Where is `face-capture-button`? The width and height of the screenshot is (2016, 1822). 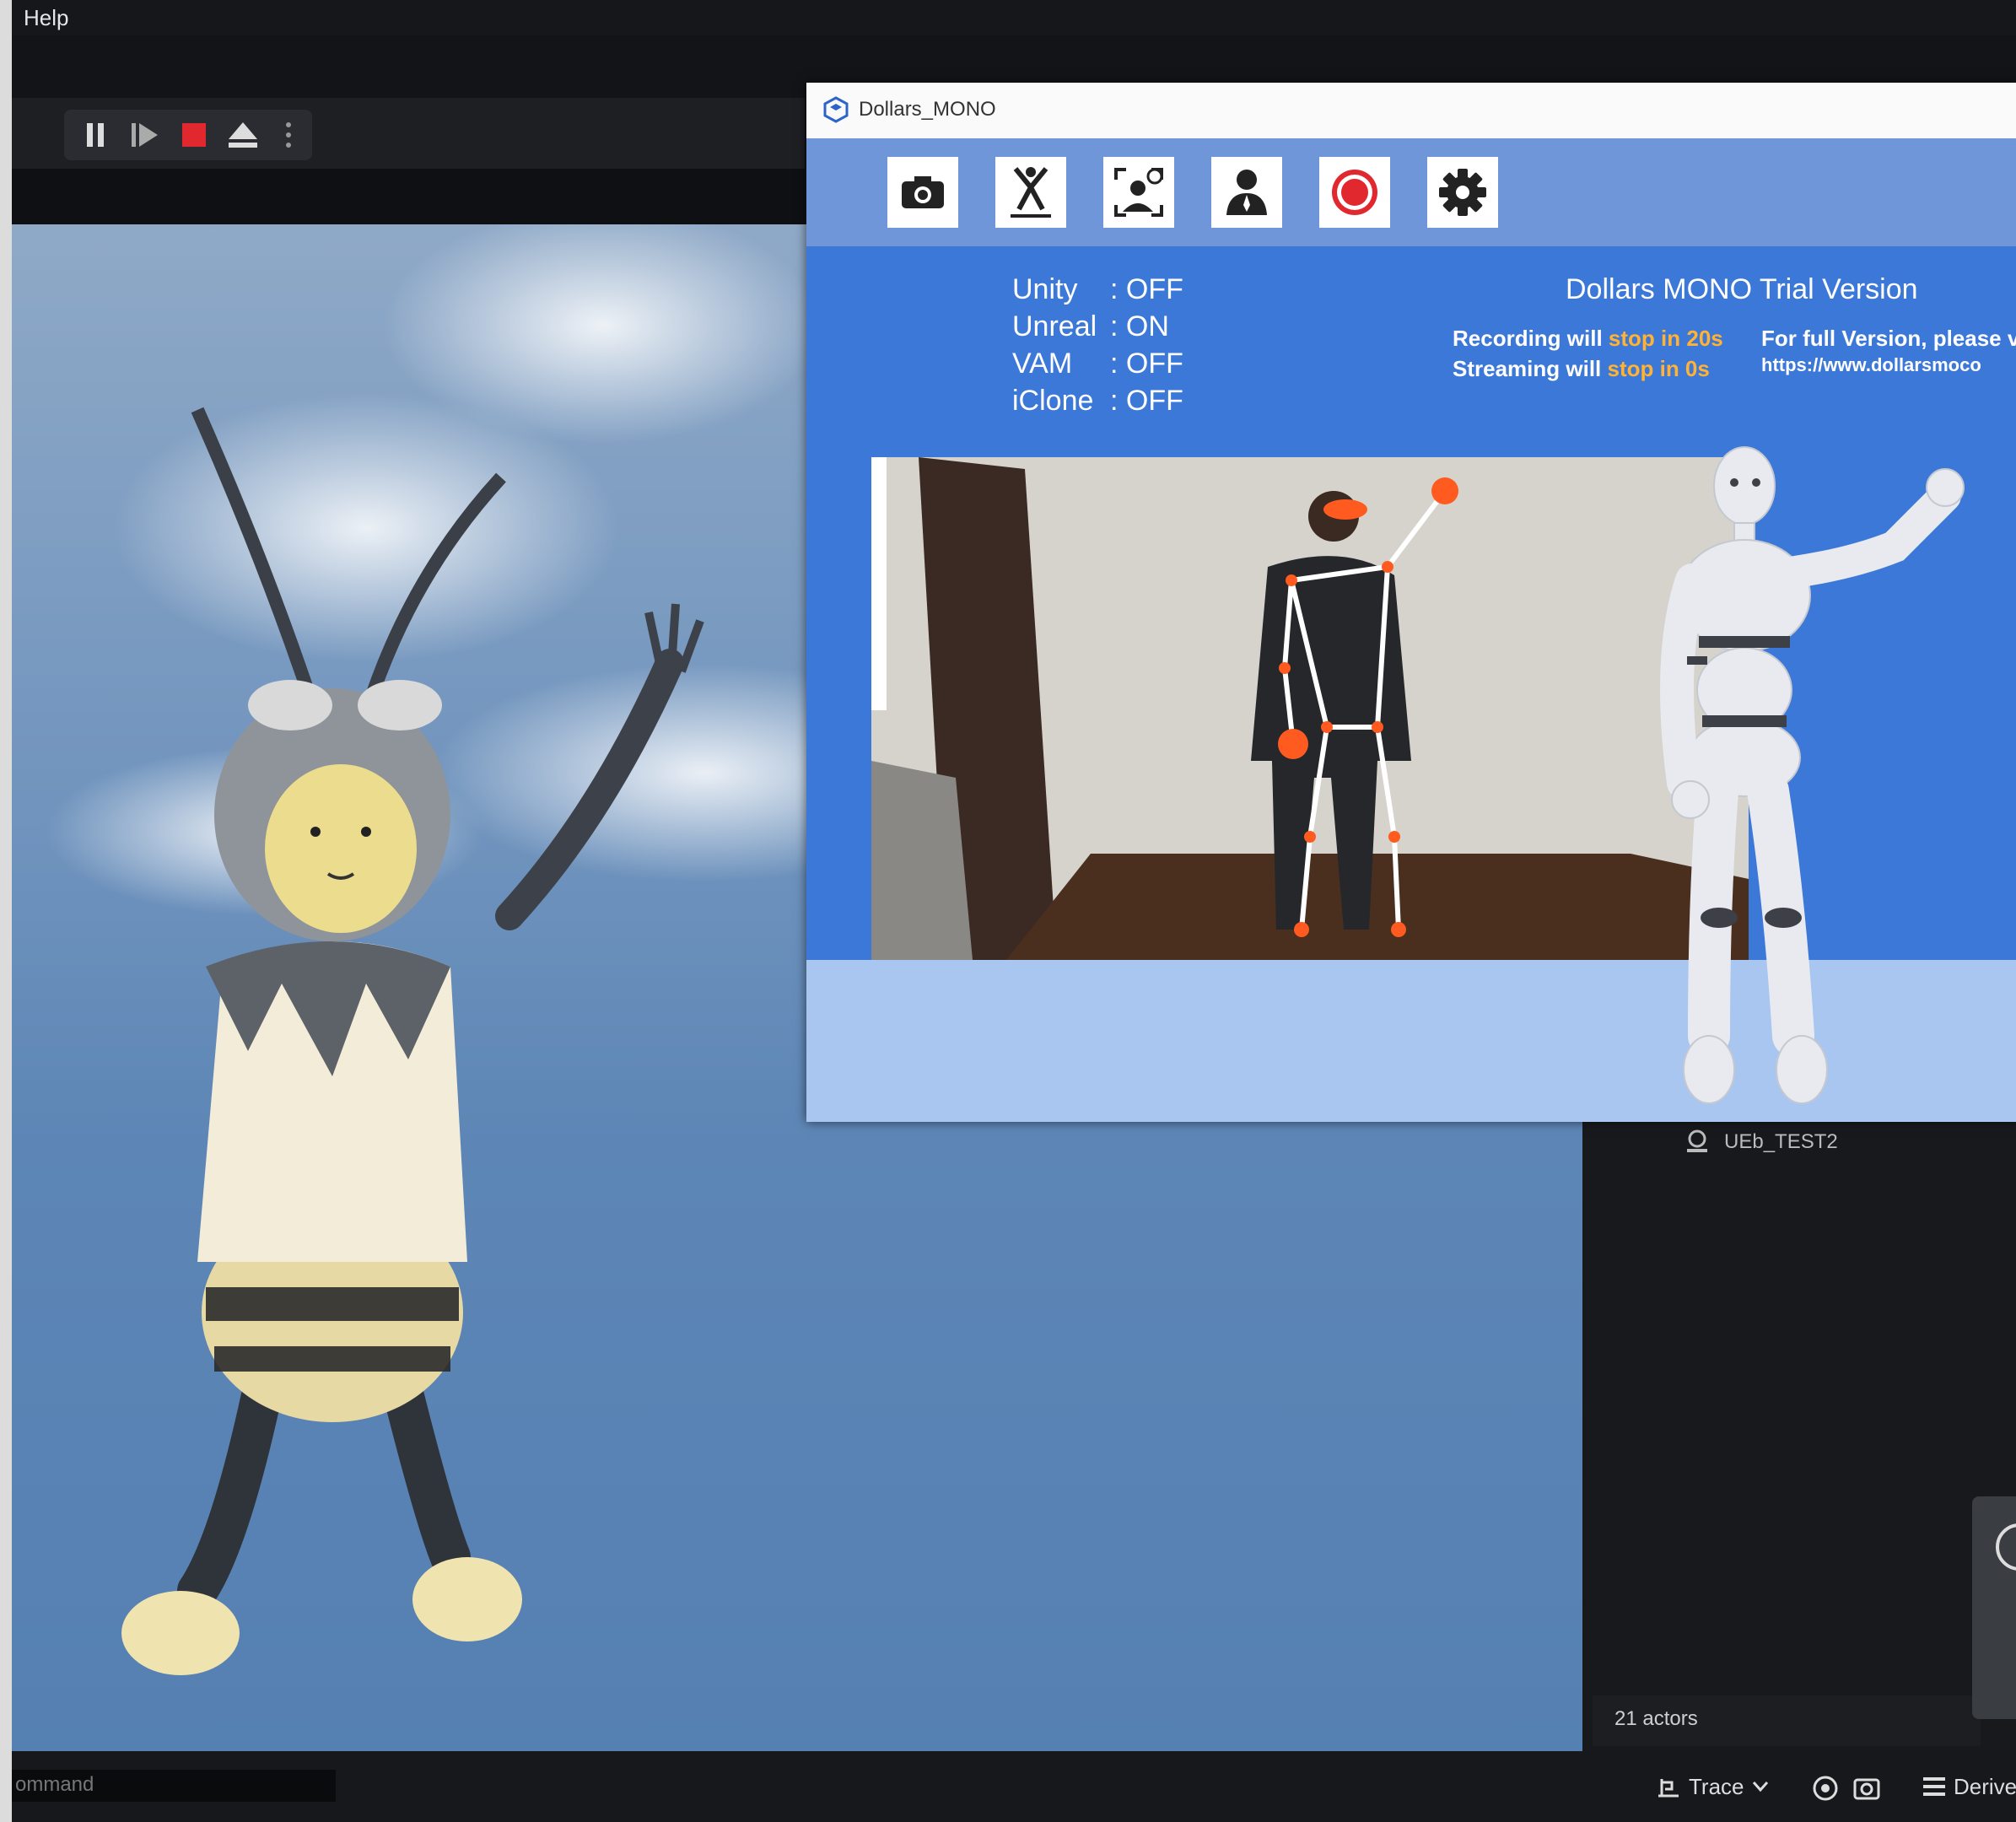 face-capture-button is located at coordinates (1138, 192).